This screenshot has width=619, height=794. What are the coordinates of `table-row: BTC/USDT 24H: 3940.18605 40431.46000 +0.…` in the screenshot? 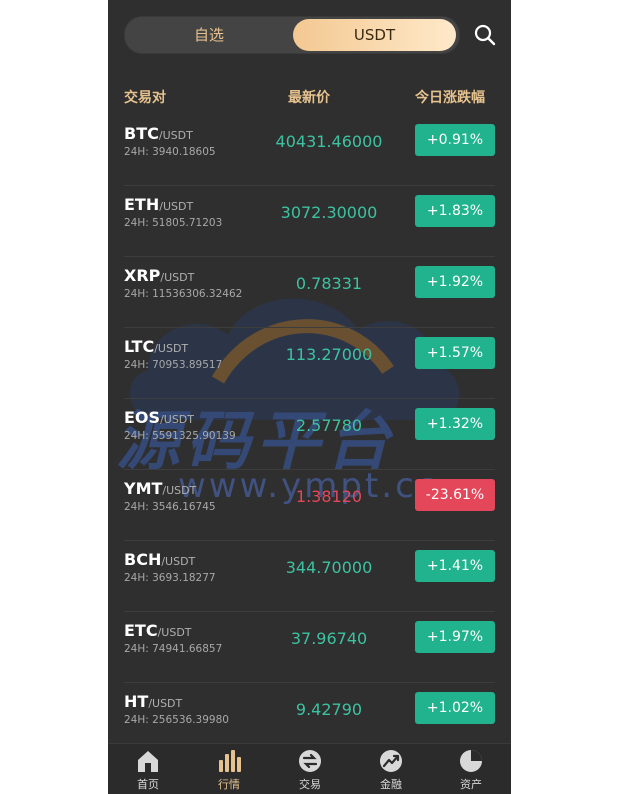 It's located at (309, 150).